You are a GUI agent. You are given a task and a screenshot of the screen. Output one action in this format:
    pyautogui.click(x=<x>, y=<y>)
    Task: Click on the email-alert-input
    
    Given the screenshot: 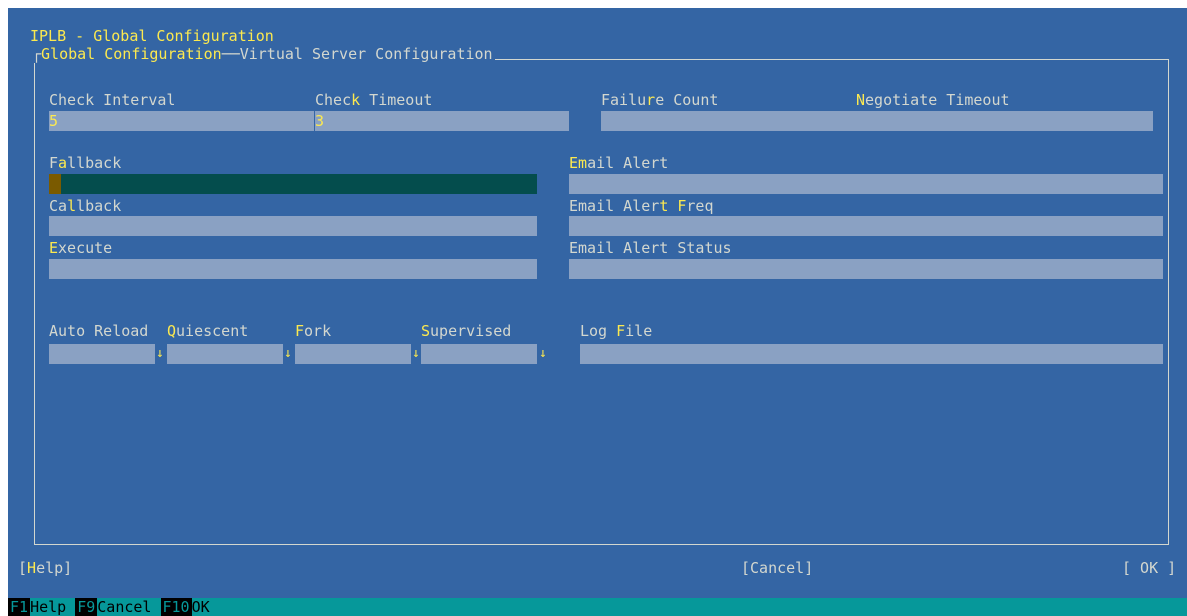 What is the action you would take?
    pyautogui.click(x=866, y=184)
    